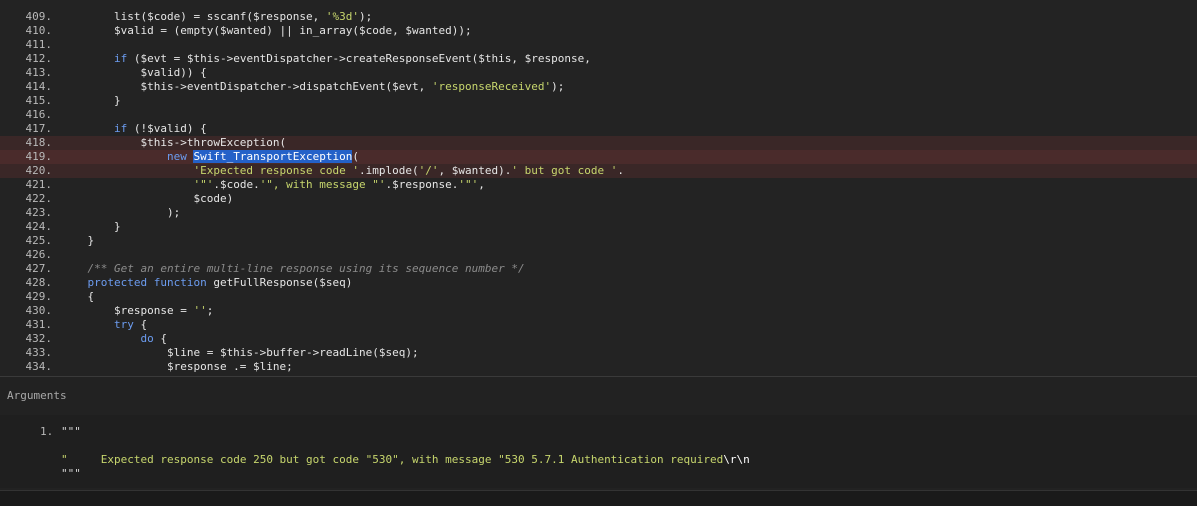  Describe the element at coordinates (598, 297) in the screenshot. I see `code-line: 429. {` at that location.